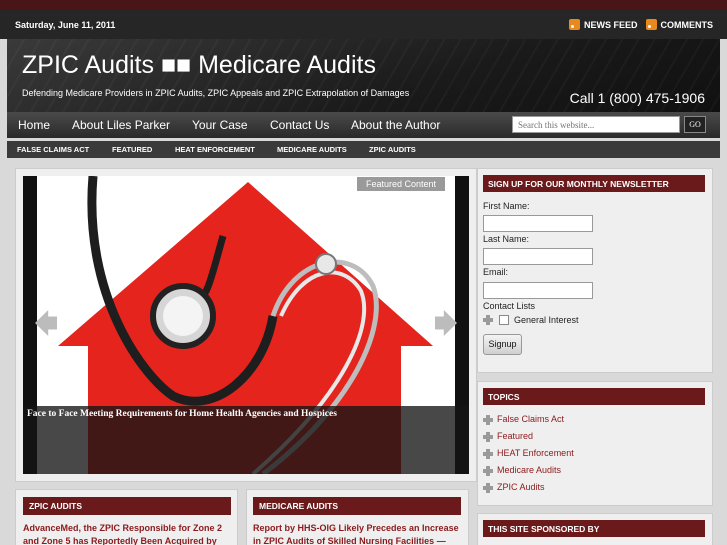 The image size is (727, 545). I want to click on site-title: ZPIC Audits ■■ Medicare Audits, so click(199, 65).